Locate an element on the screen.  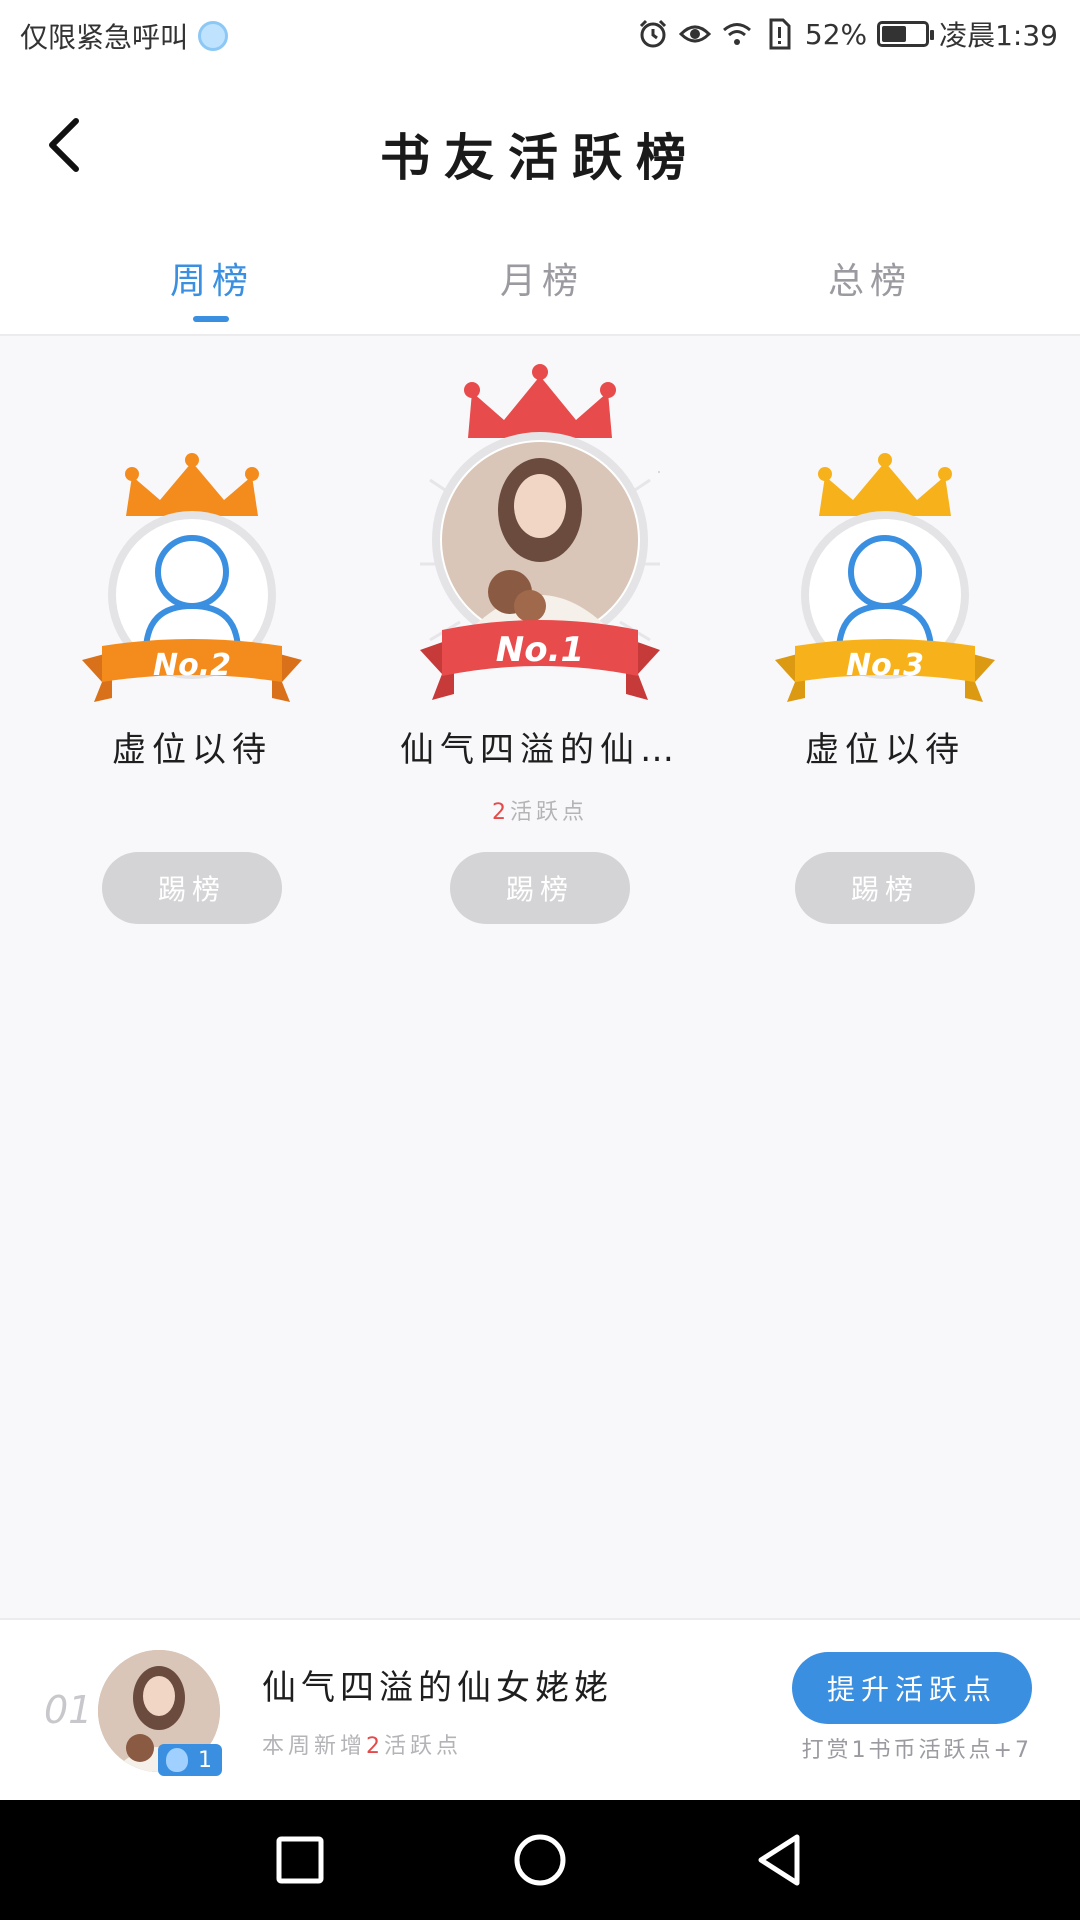
rank-1-badge: No.1 is located at coordinates (540, 510).